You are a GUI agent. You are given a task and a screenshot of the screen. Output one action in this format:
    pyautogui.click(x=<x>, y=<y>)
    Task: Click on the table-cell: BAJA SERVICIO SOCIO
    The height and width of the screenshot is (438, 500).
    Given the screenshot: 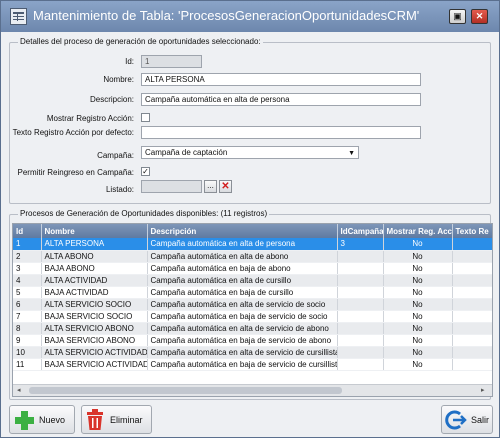 What is the action you would take?
    pyautogui.click(x=94, y=316)
    